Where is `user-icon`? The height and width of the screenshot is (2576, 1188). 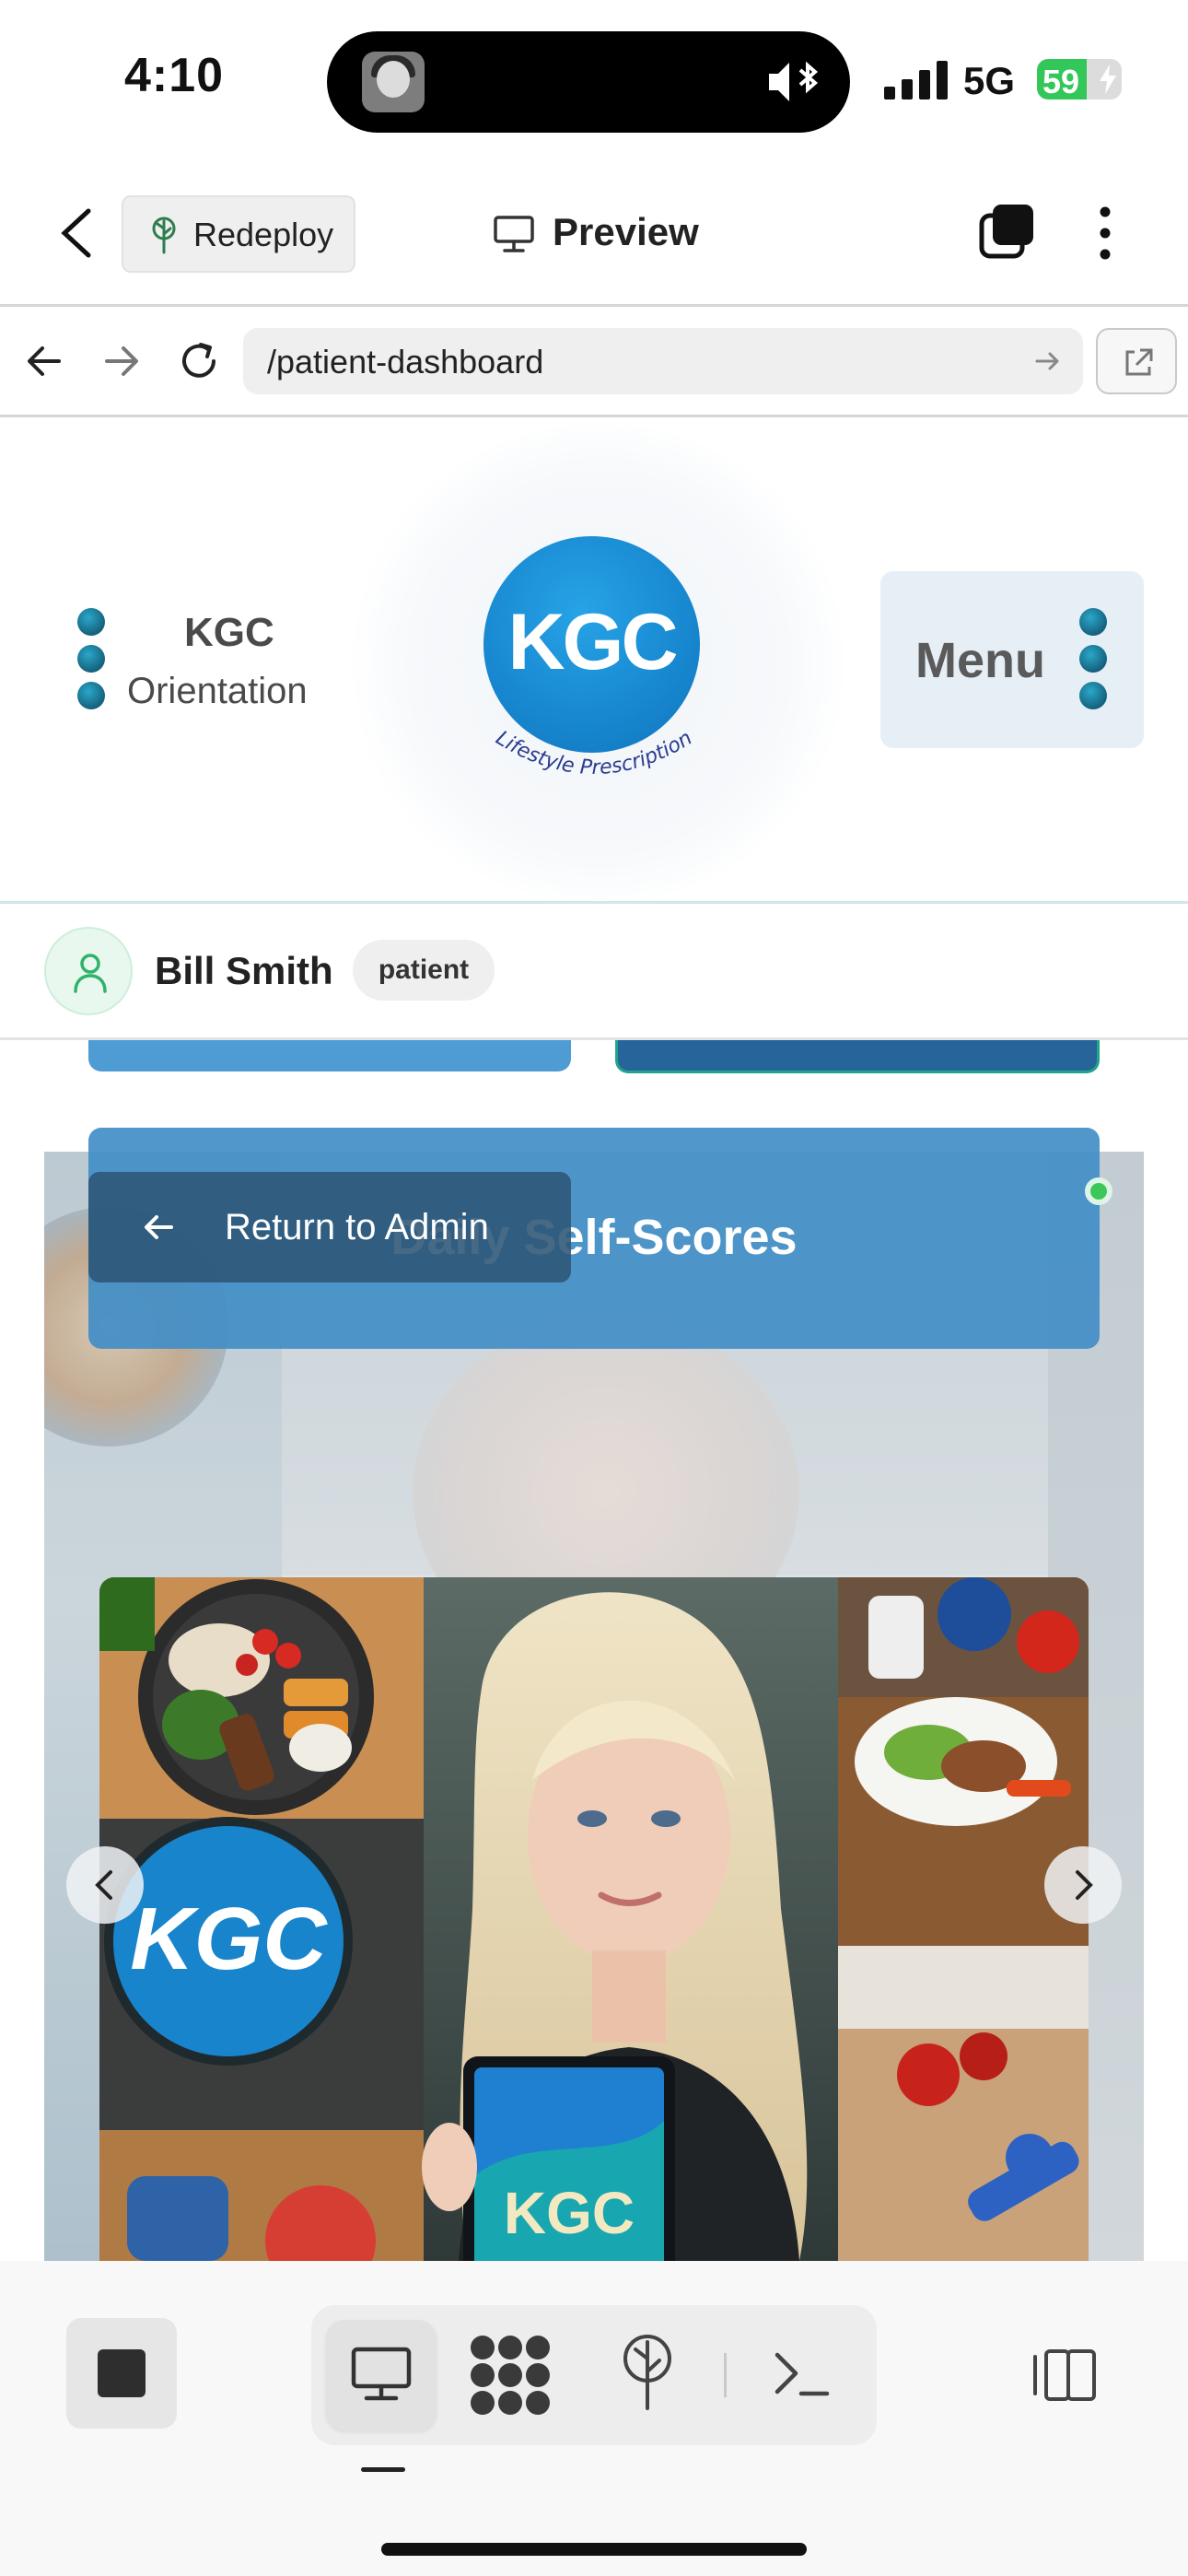 user-icon is located at coordinates (90, 973).